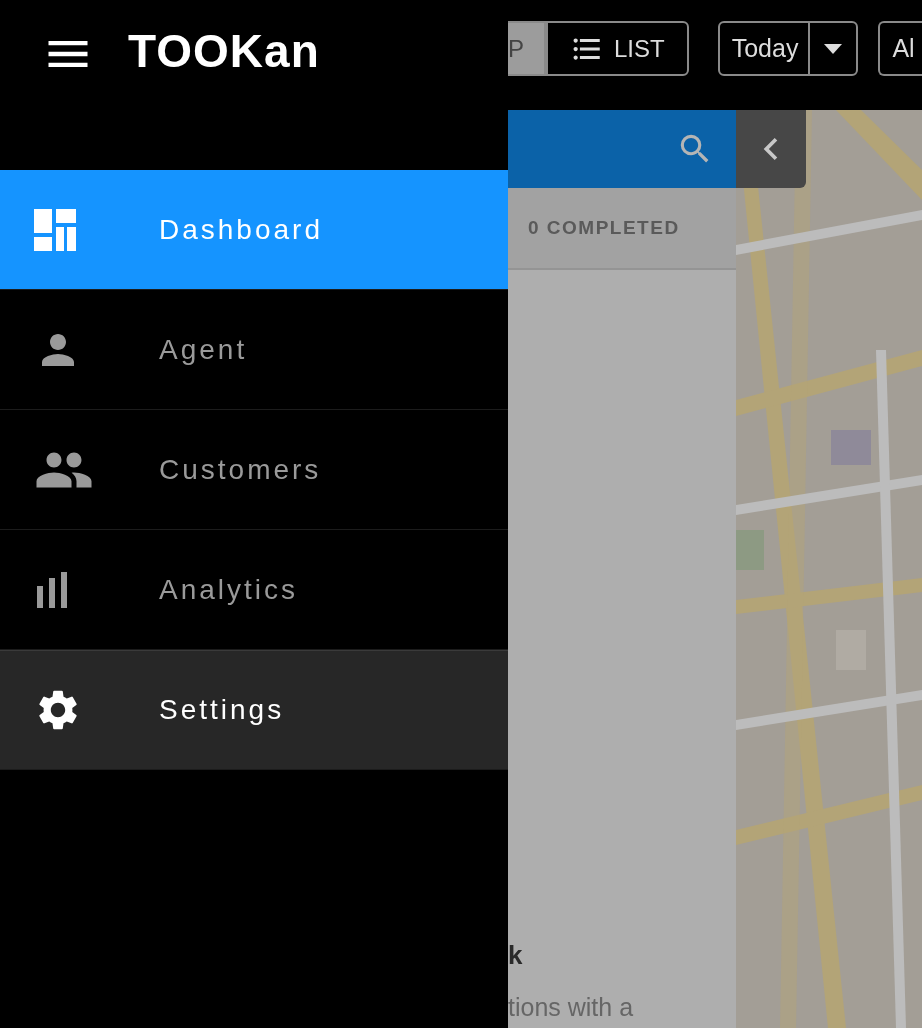 Image resolution: width=922 pixels, height=1028 pixels. I want to click on caret-icon, so click(833, 48).